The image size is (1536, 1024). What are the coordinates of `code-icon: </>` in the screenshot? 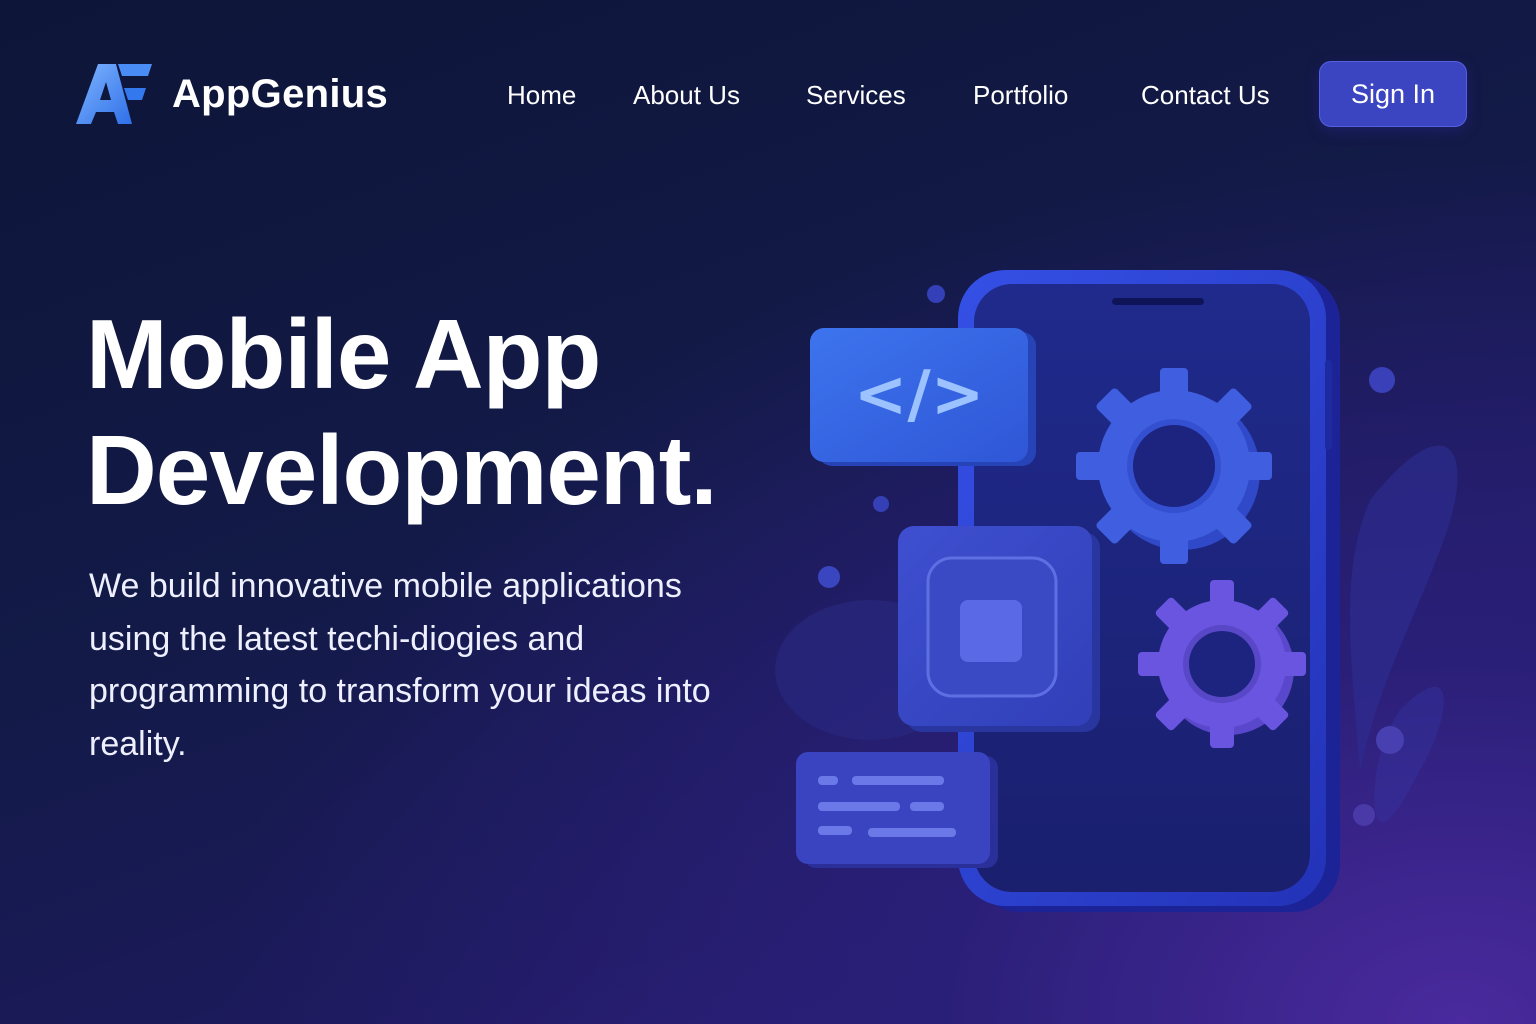 It's located at (919, 395).